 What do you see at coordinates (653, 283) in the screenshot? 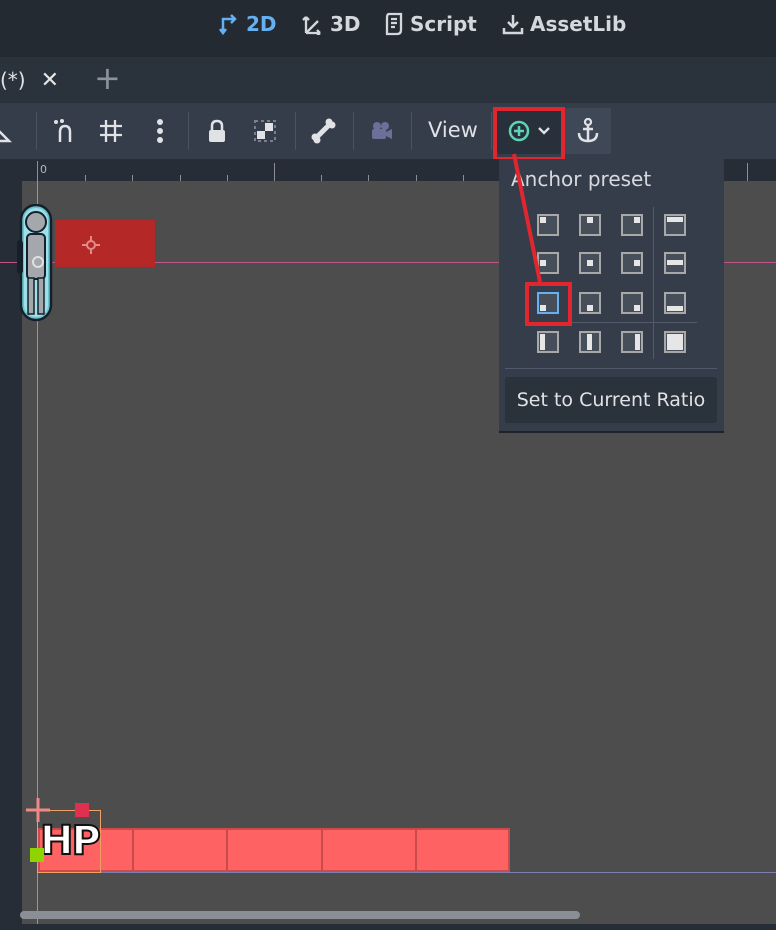
I see `popup-vertical-divider` at bounding box center [653, 283].